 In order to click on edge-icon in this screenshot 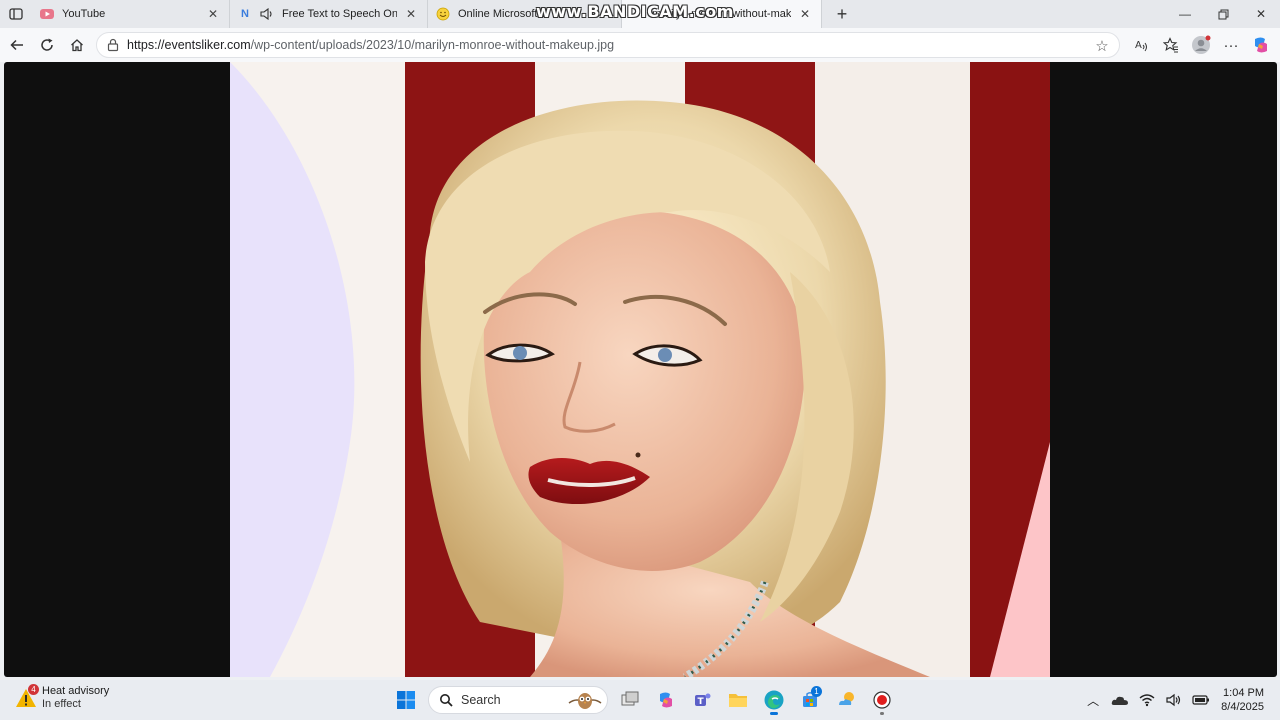, I will do `click(774, 700)`.